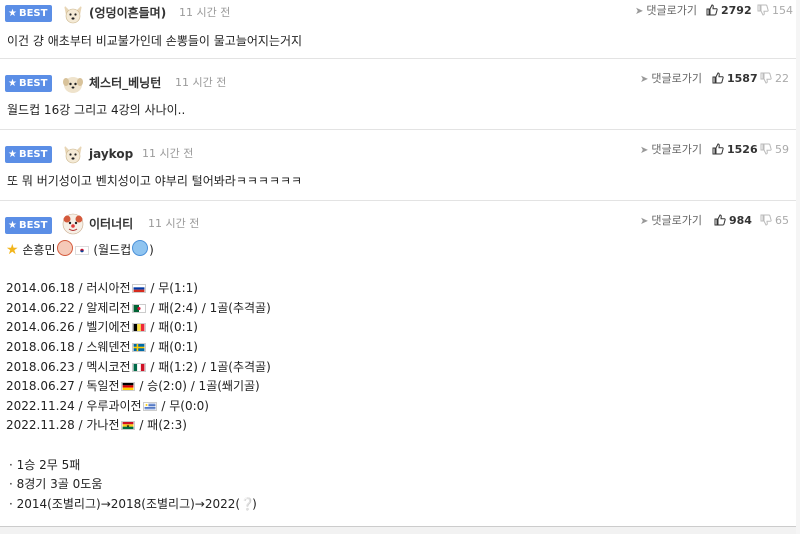  Describe the element at coordinates (398, 147) in the screenshot. I see `comment-header: ★ BEST jaykop 11 시간 전 ➤ 댓글로가기 1526 59` at that location.